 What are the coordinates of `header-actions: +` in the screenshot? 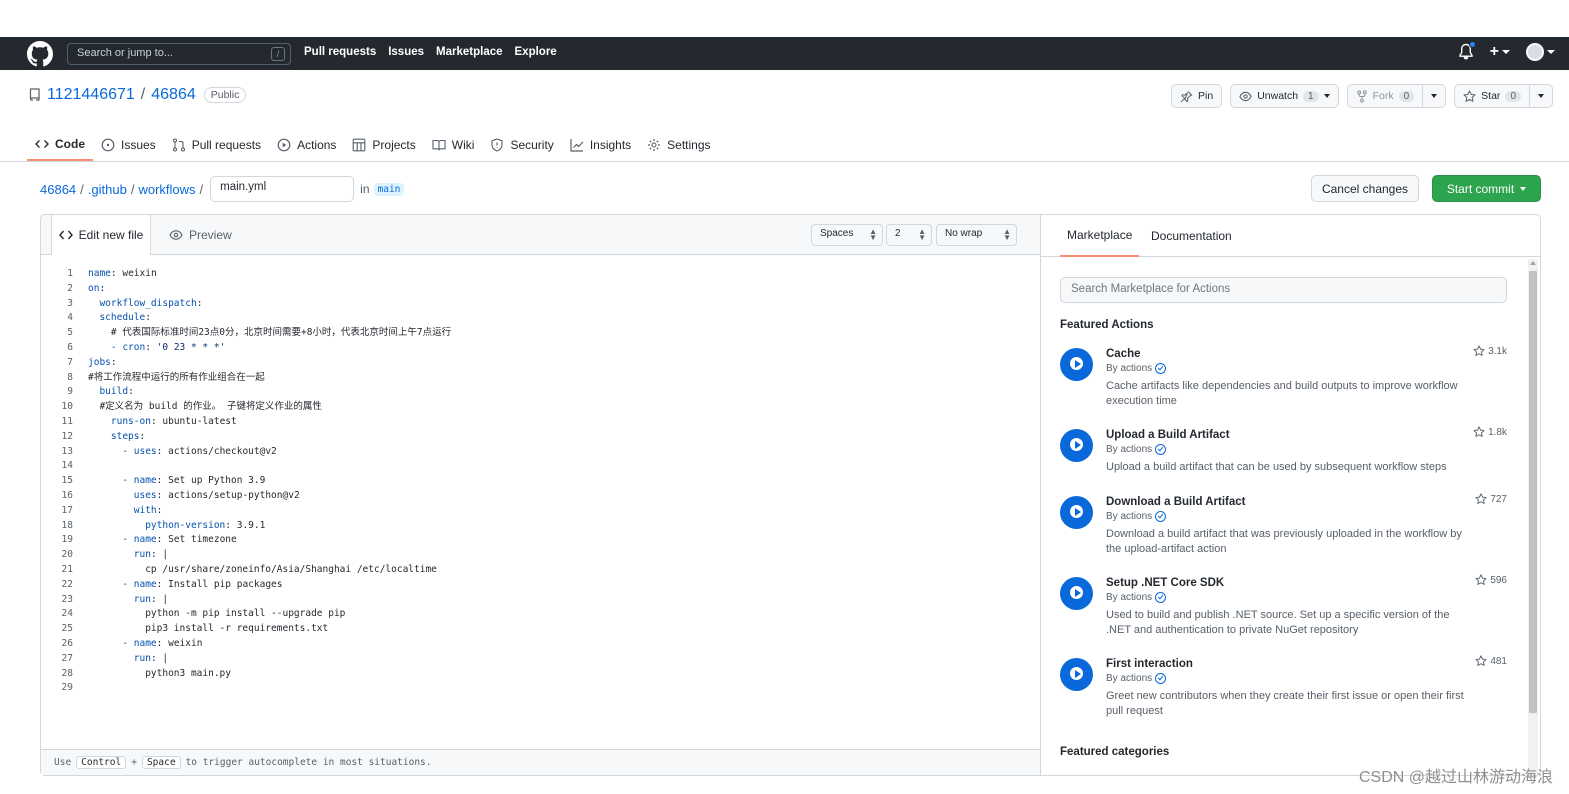 It's located at (1506, 51).